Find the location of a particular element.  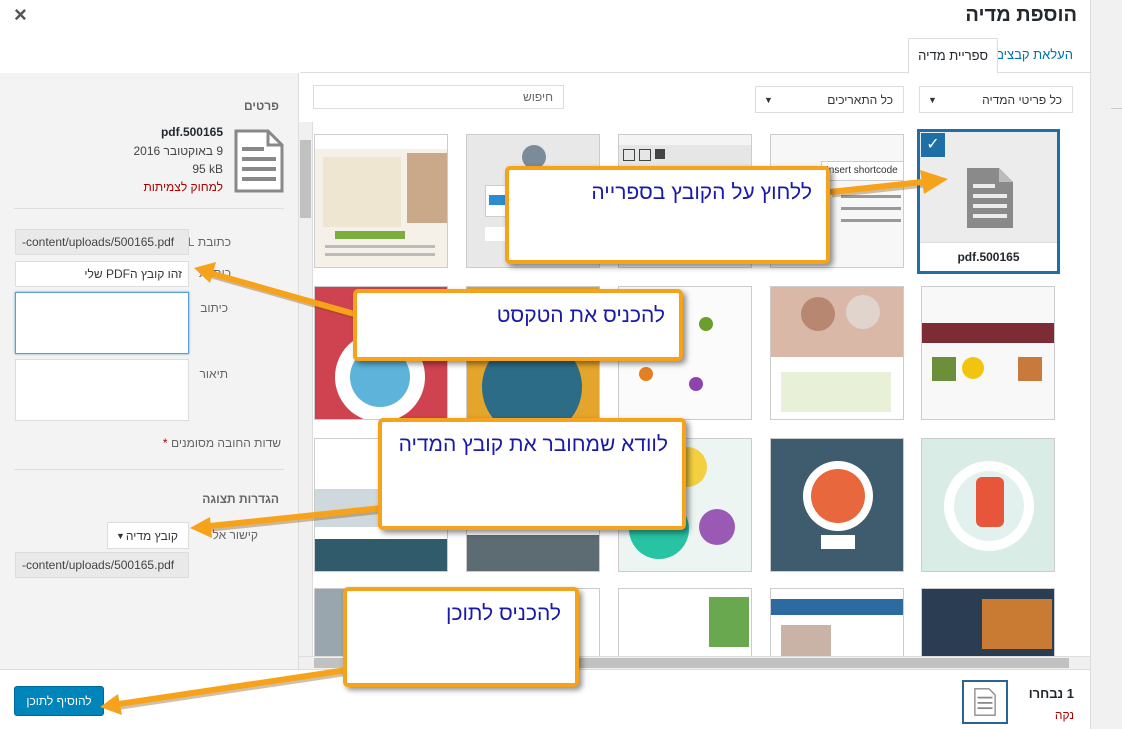

arrow-link-media is located at coordinates (291, 517).